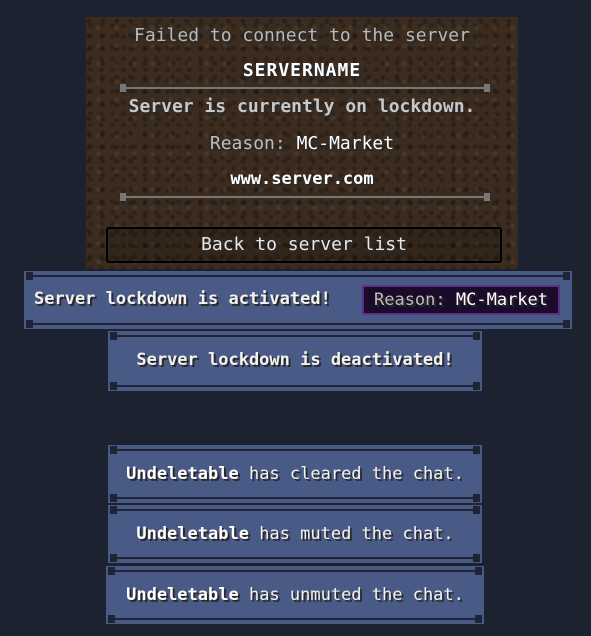 Image resolution: width=591 pixels, height=636 pixels. I want to click on tooltip-reason-value: MC-Market, so click(502, 300).